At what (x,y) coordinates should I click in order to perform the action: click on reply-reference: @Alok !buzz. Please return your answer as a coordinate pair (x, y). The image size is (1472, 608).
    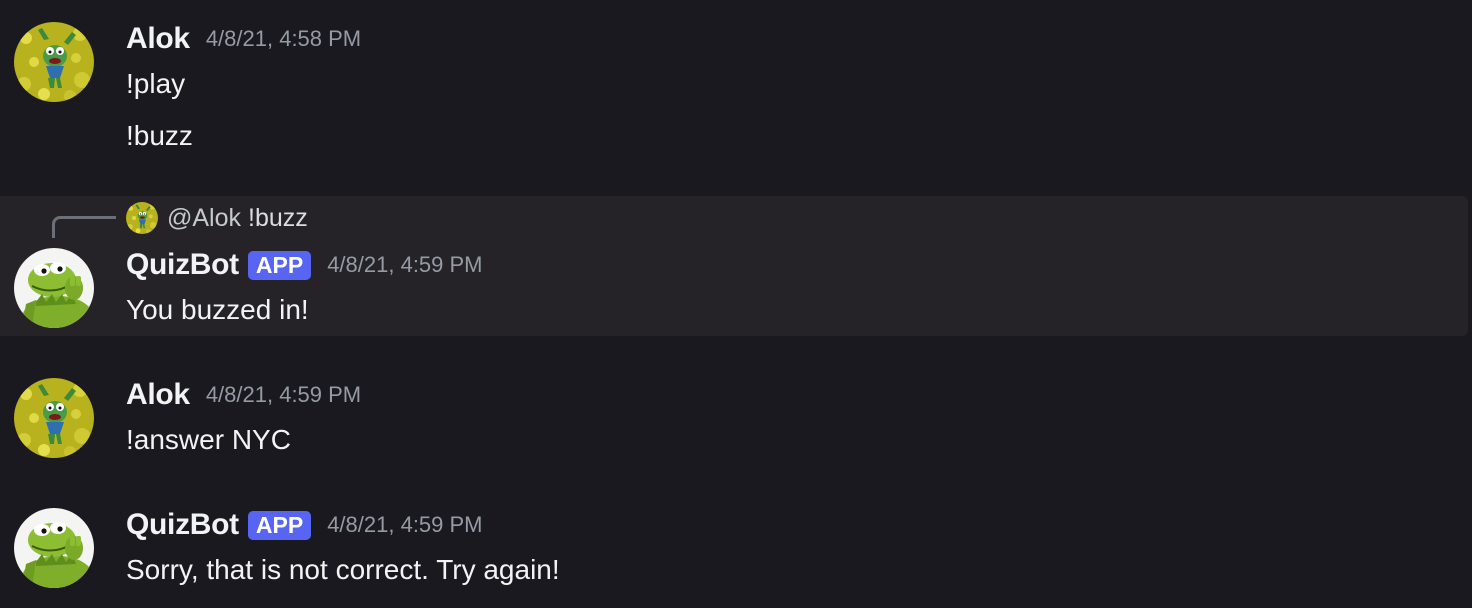
    Looking at the image, I should click on (217, 218).